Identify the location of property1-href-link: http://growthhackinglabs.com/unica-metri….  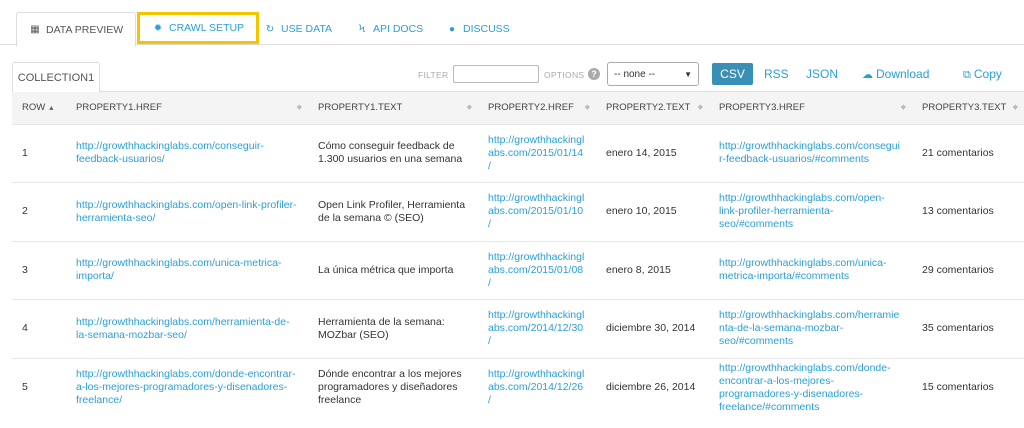
(178, 269).